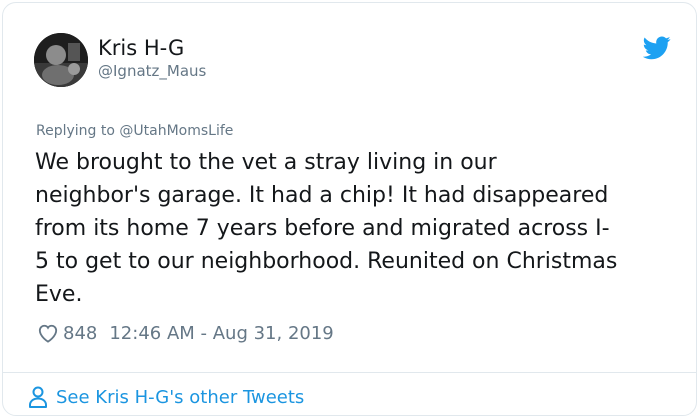  What do you see at coordinates (48, 333) in the screenshot?
I see `heart-outline-icon` at bounding box center [48, 333].